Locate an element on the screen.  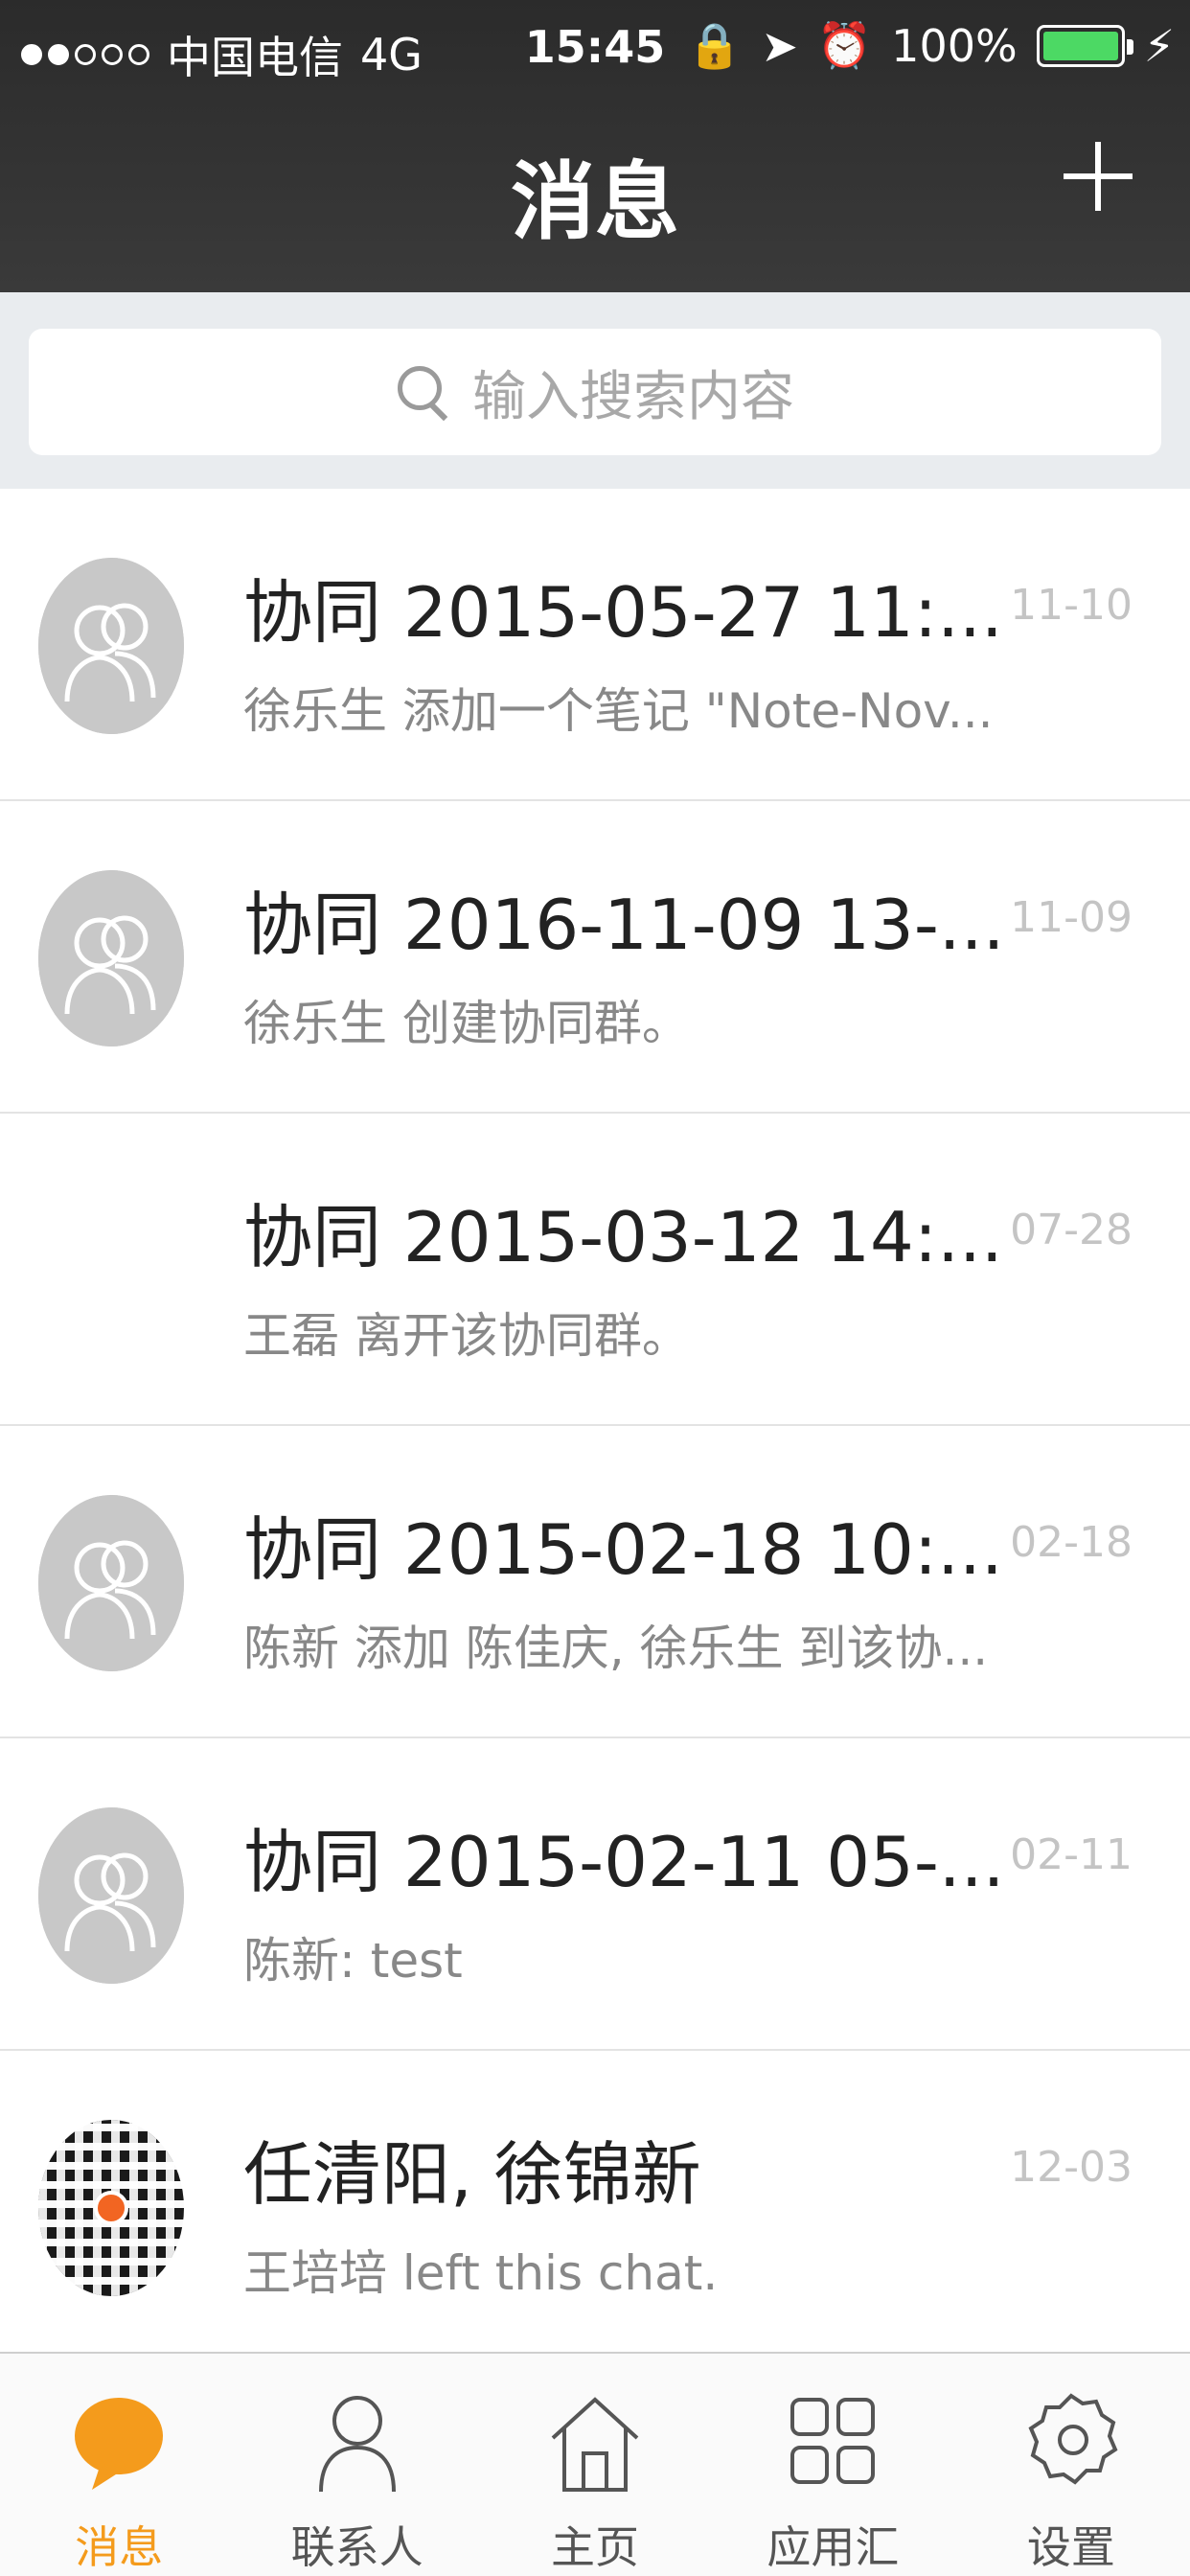
tab-gear: 设置 is located at coordinates (1071, 2465).